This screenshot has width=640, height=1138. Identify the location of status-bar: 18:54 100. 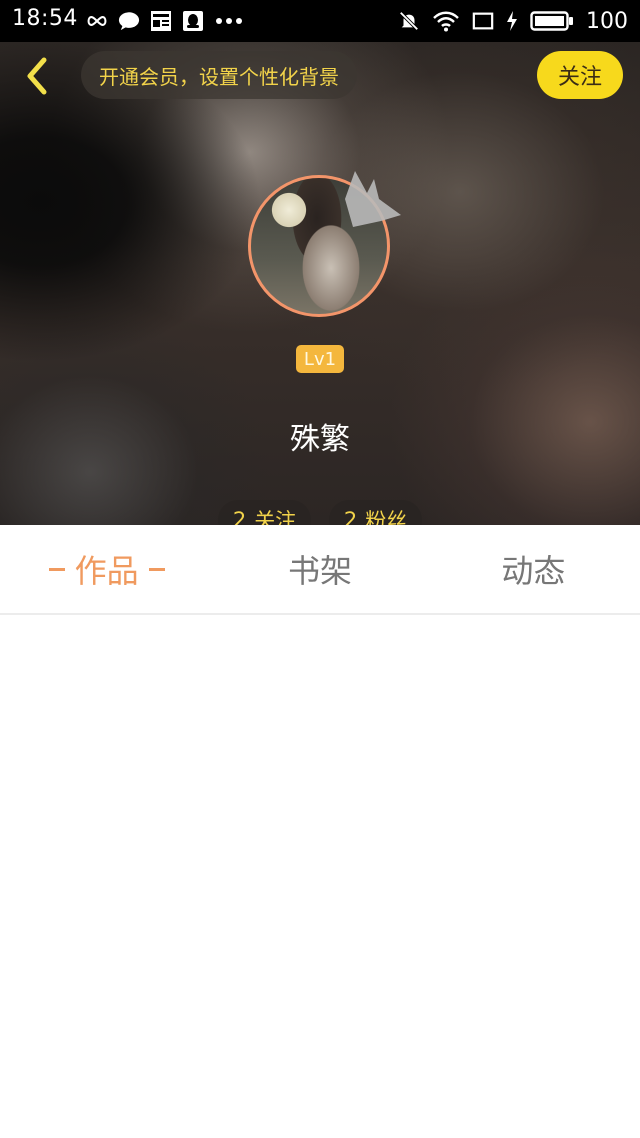
(320, 21).